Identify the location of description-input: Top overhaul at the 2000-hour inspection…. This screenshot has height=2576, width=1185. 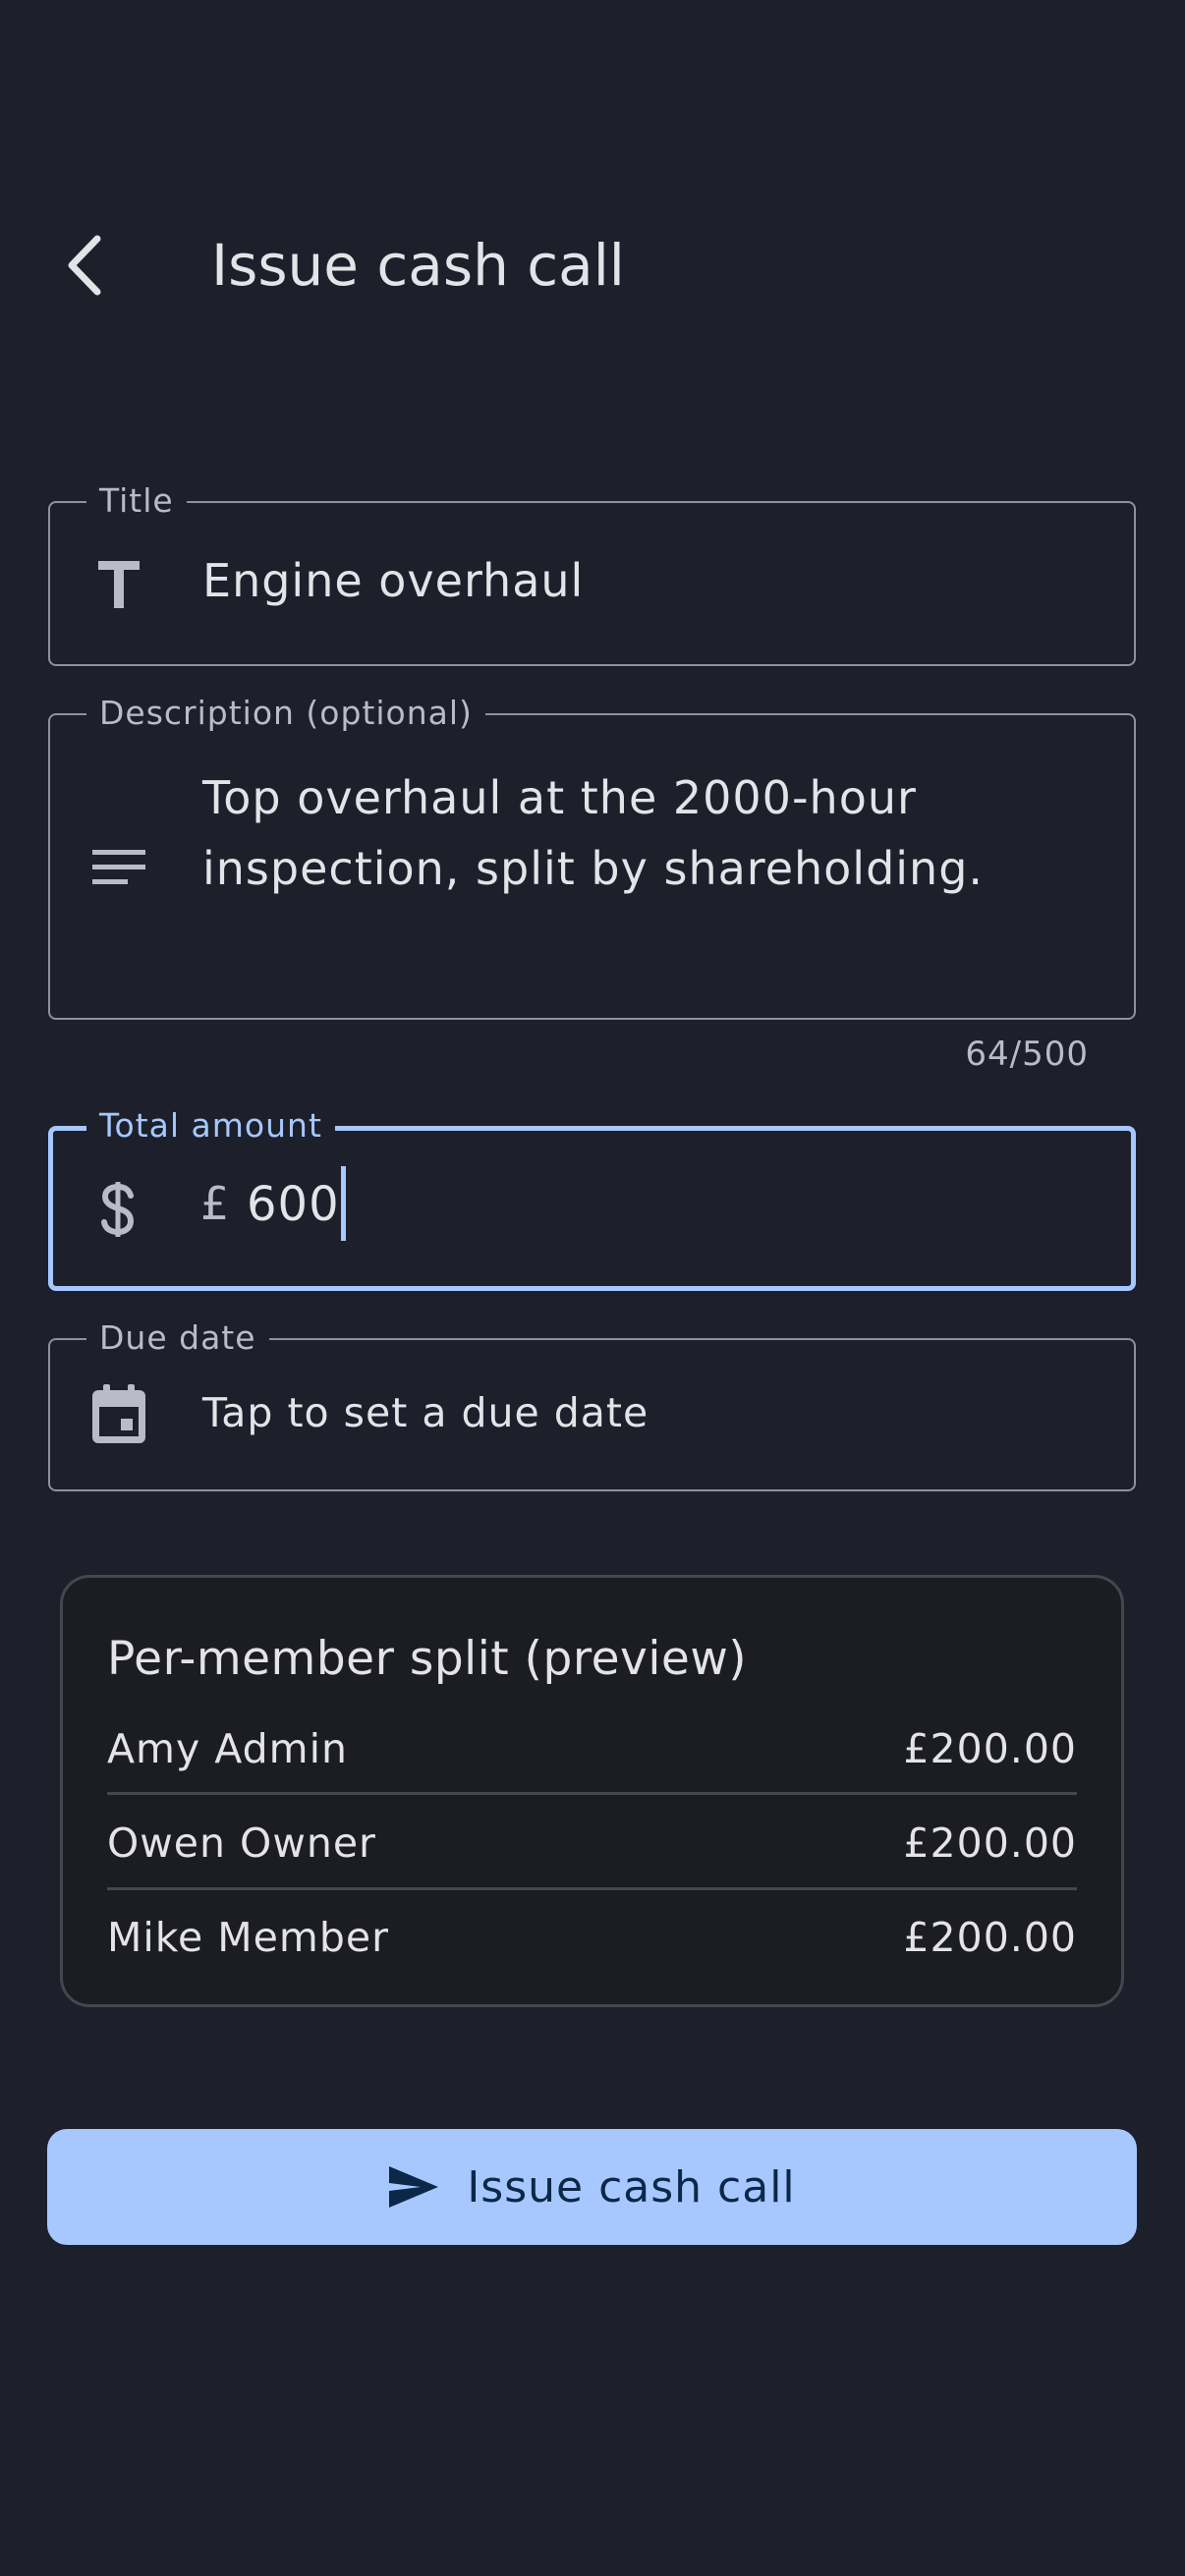
(594, 833).